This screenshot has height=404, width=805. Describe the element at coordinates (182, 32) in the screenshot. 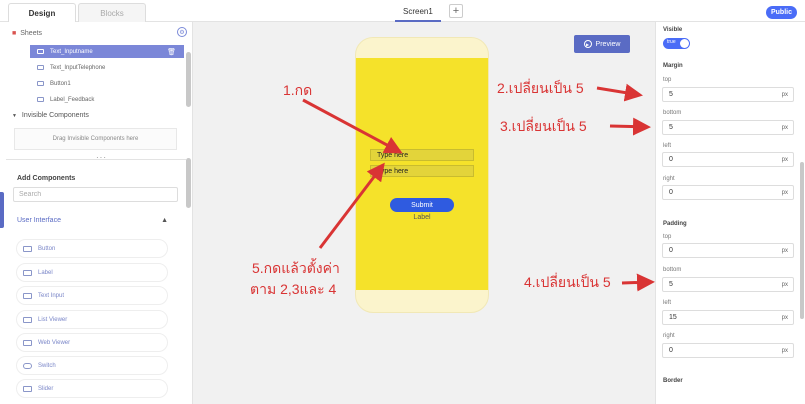

I see `gear-icon: ⚙` at that location.